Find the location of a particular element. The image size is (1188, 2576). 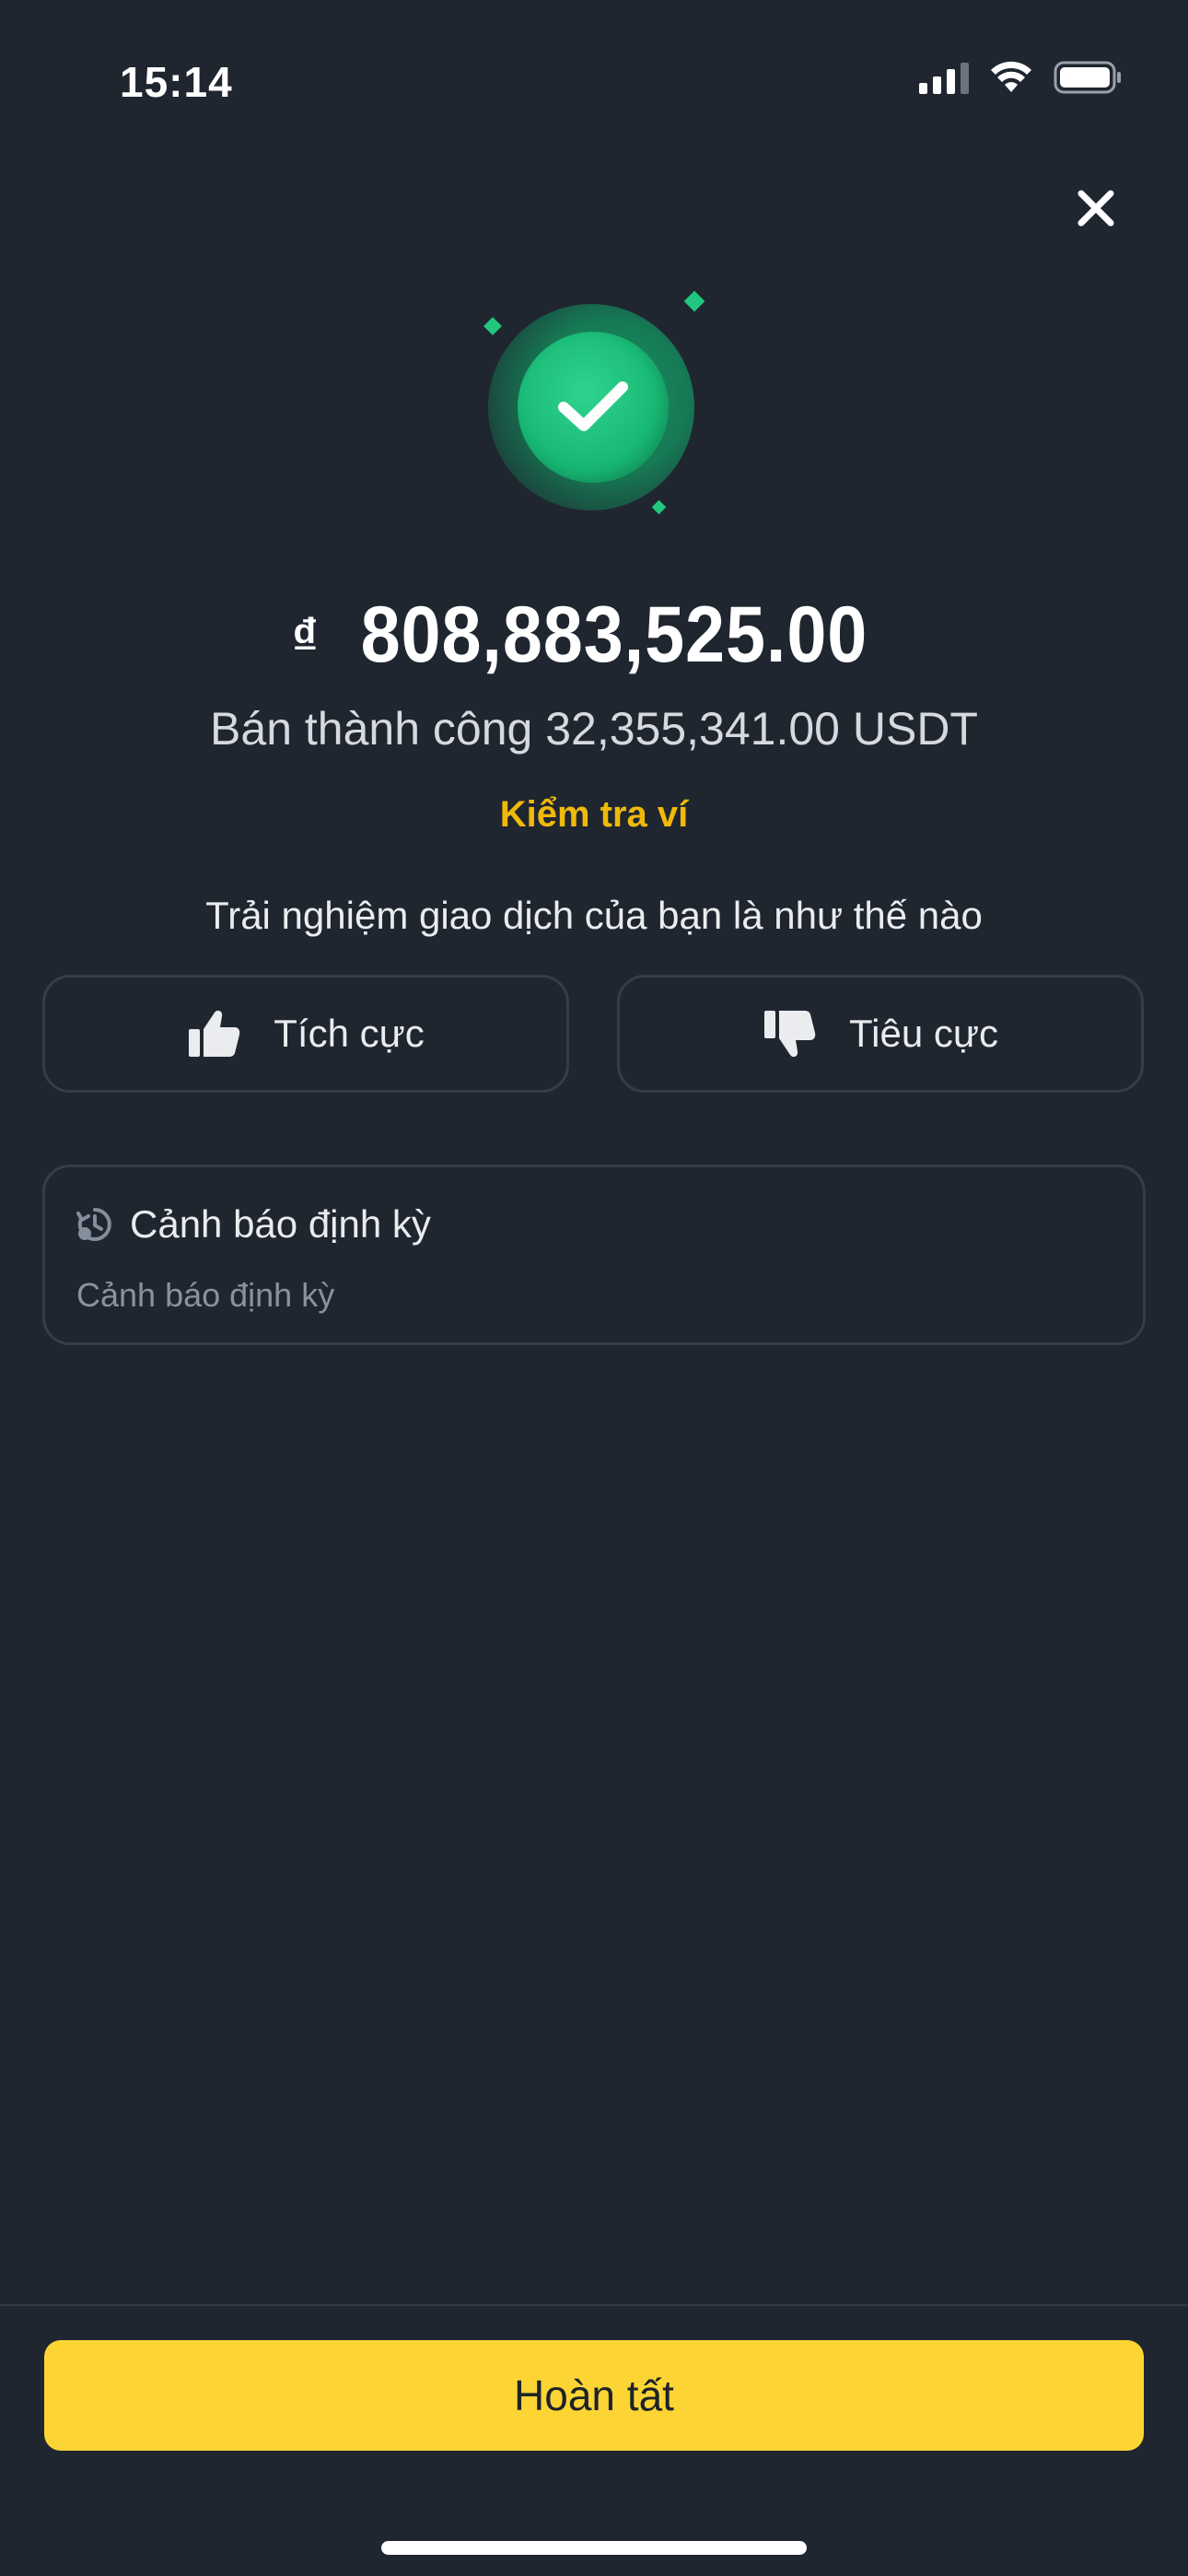

sell-success-message: Bán thành công 32,355,341.00 USDT is located at coordinates (594, 729).